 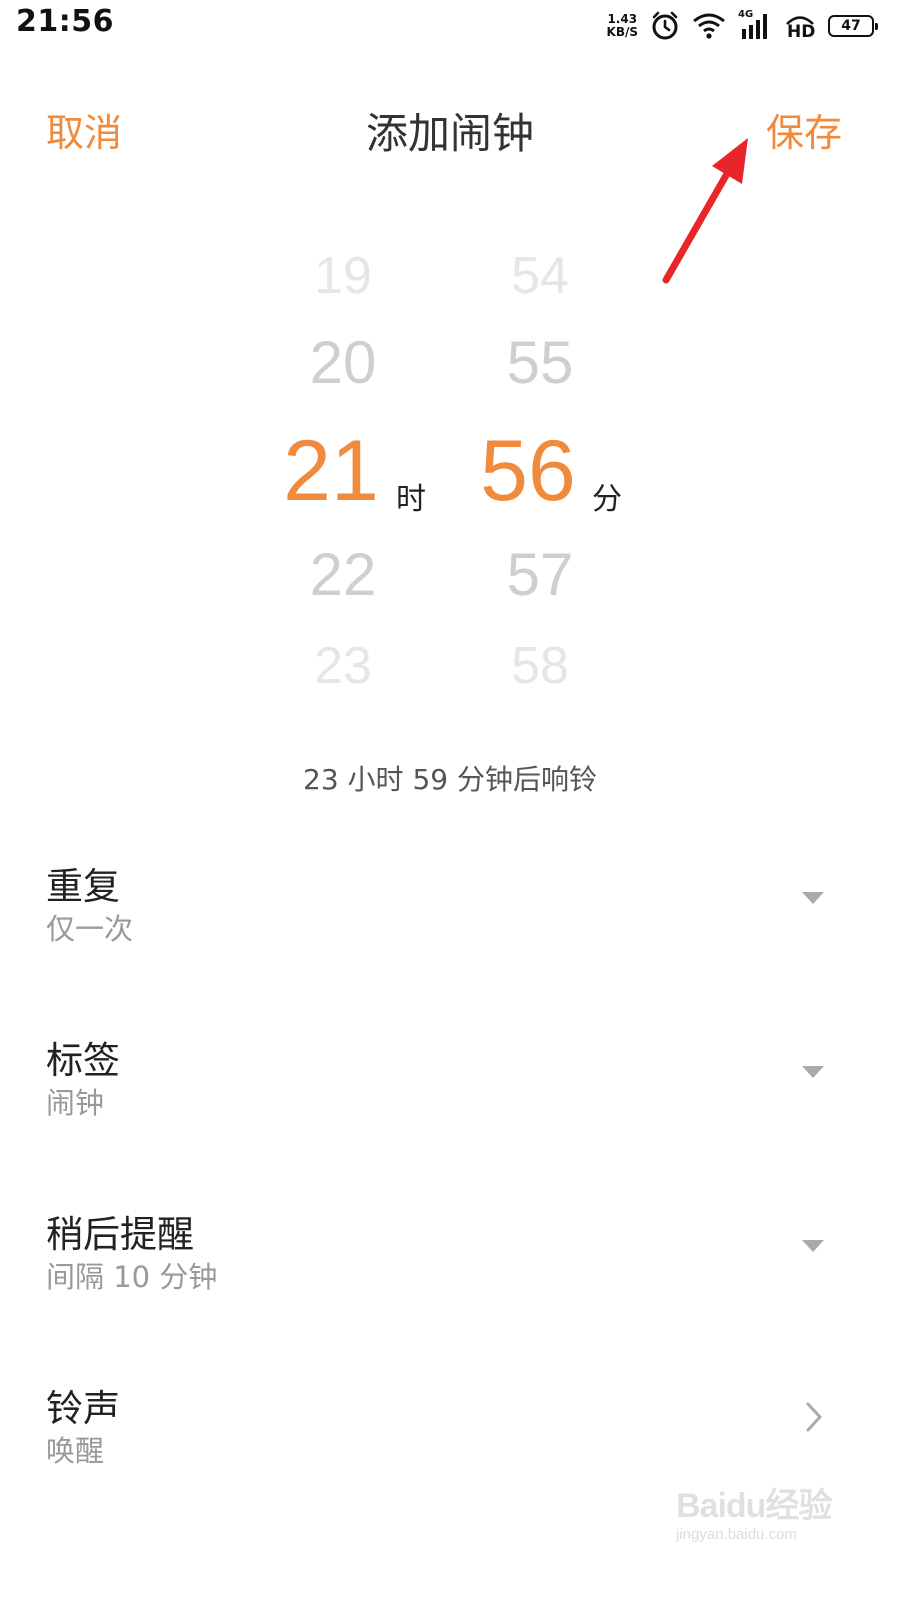 I want to click on selected-minute: 56, so click(x=528, y=471).